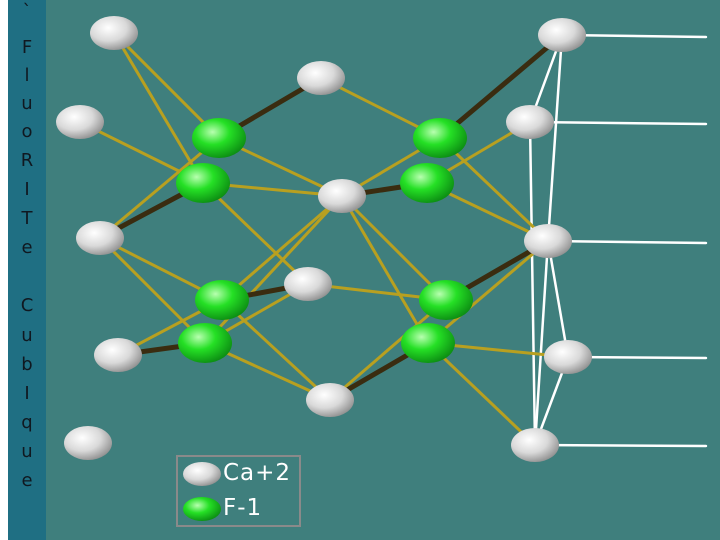 Image resolution: width=720 pixels, height=540 pixels. I want to click on title-char: q, so click(27, 422).